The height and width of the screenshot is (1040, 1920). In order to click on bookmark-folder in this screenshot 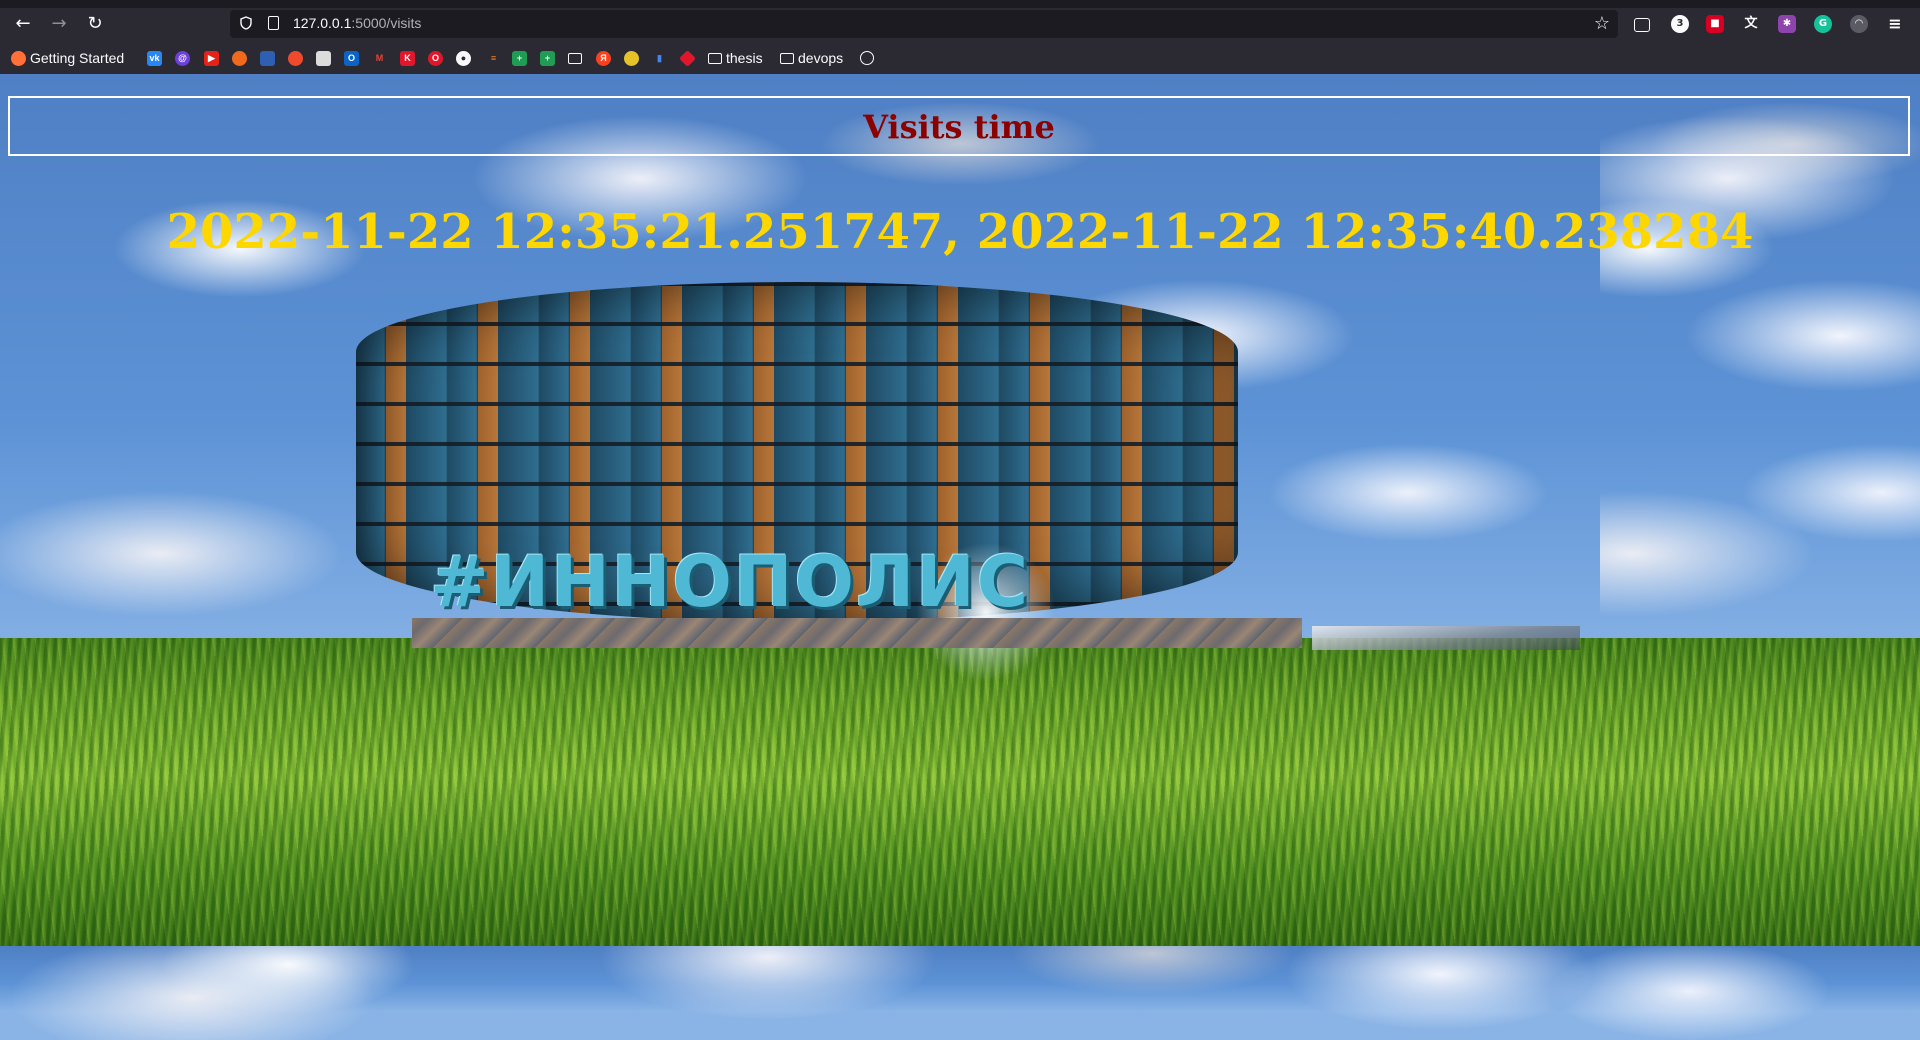, I will do `click(577, 58)`.